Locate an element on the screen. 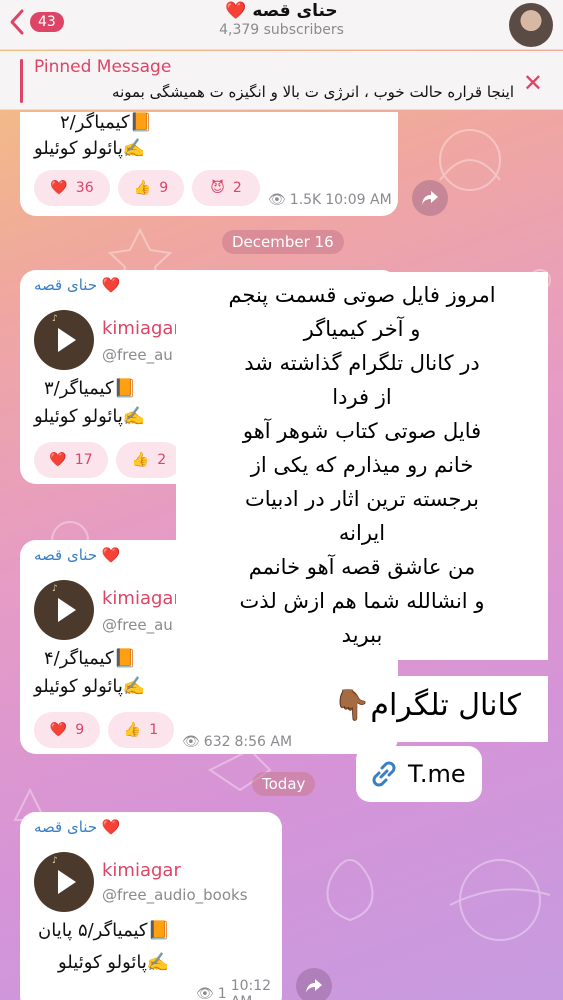  channel-info: حنای قصه ❤️ 4,379 subscribers is located at coordinates (281, 19).